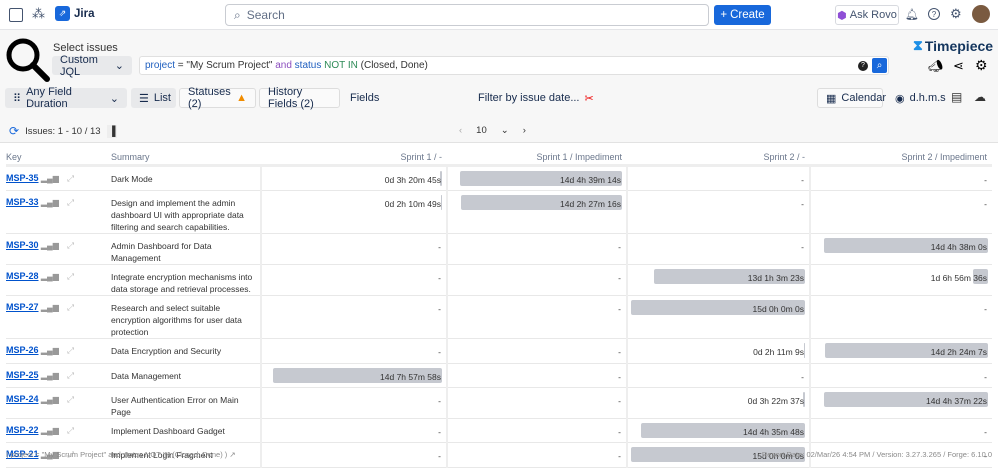  Describe the element at coordinates (392, 65) in the screenshot. I see `jql-list: (Closed, Done)` at that location.